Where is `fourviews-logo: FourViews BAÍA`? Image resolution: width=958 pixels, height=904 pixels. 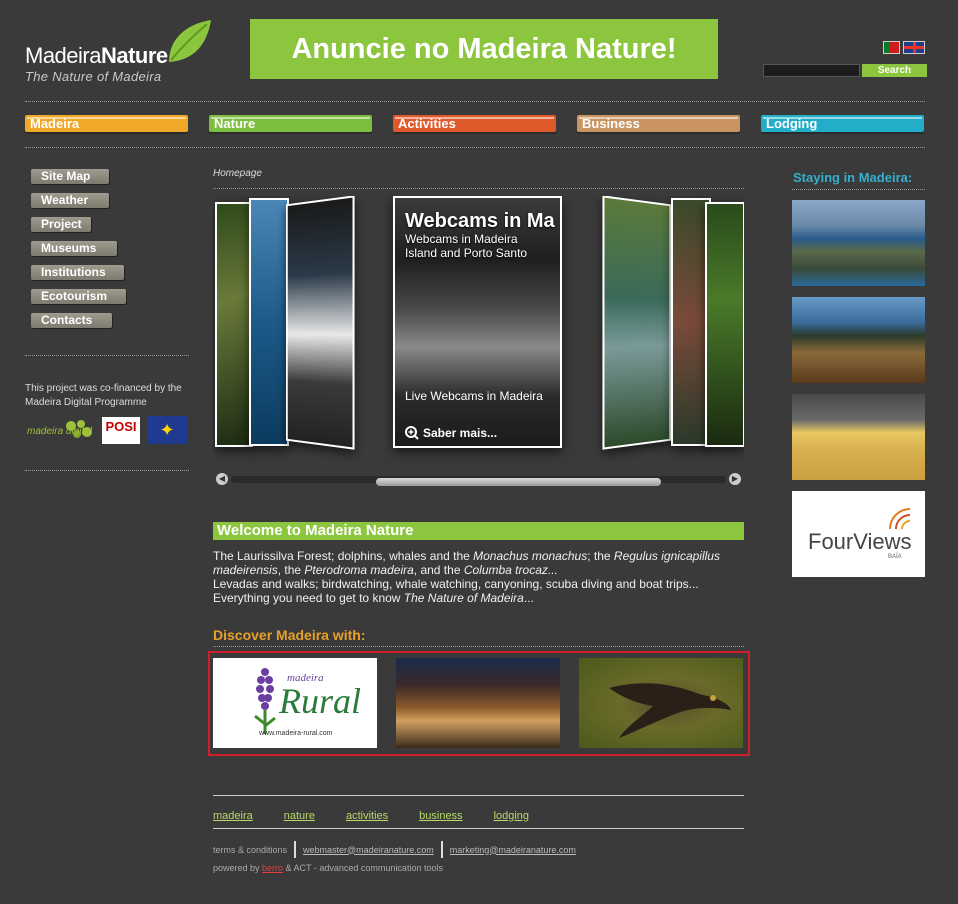
fourviews-logo: FourViews BAÍA is located at coordinates (858, 534).